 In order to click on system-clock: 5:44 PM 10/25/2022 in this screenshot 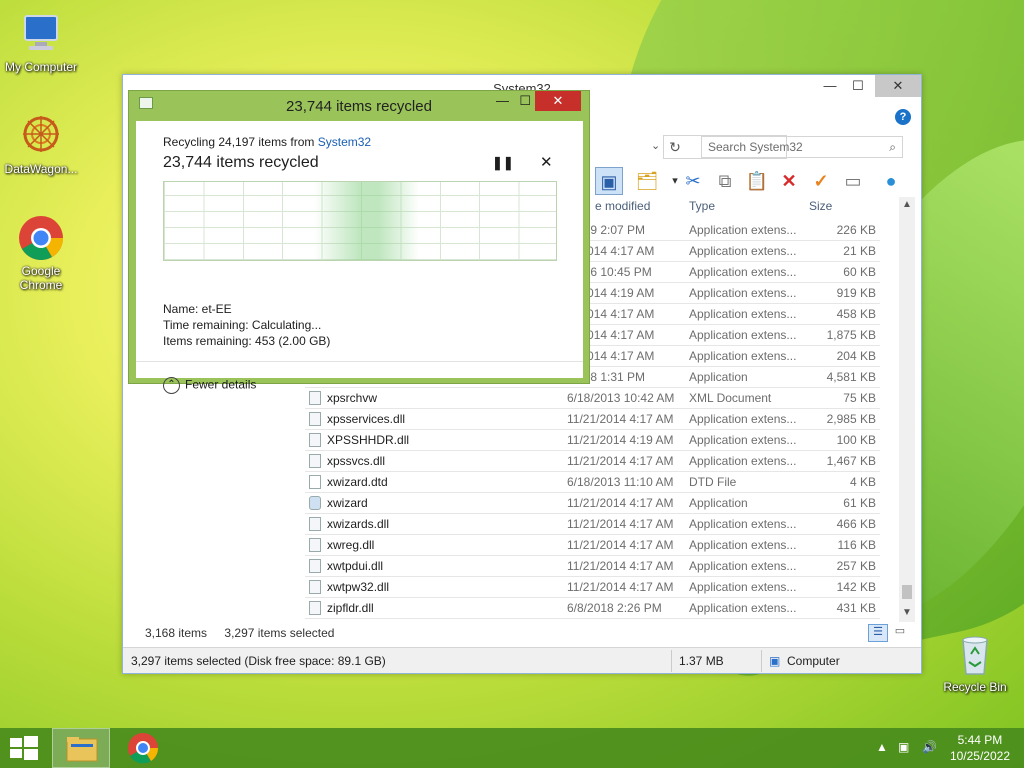, I will do `click(980, 748)`.